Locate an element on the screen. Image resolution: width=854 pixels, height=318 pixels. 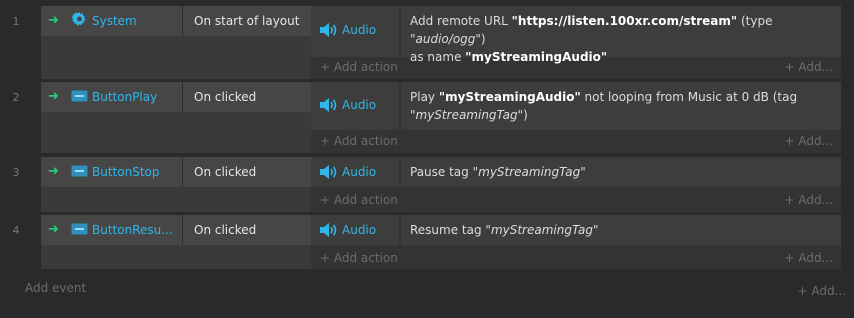
condition-row: ➜ ButtonResu... On clicked is located at coordinates (176, 230).